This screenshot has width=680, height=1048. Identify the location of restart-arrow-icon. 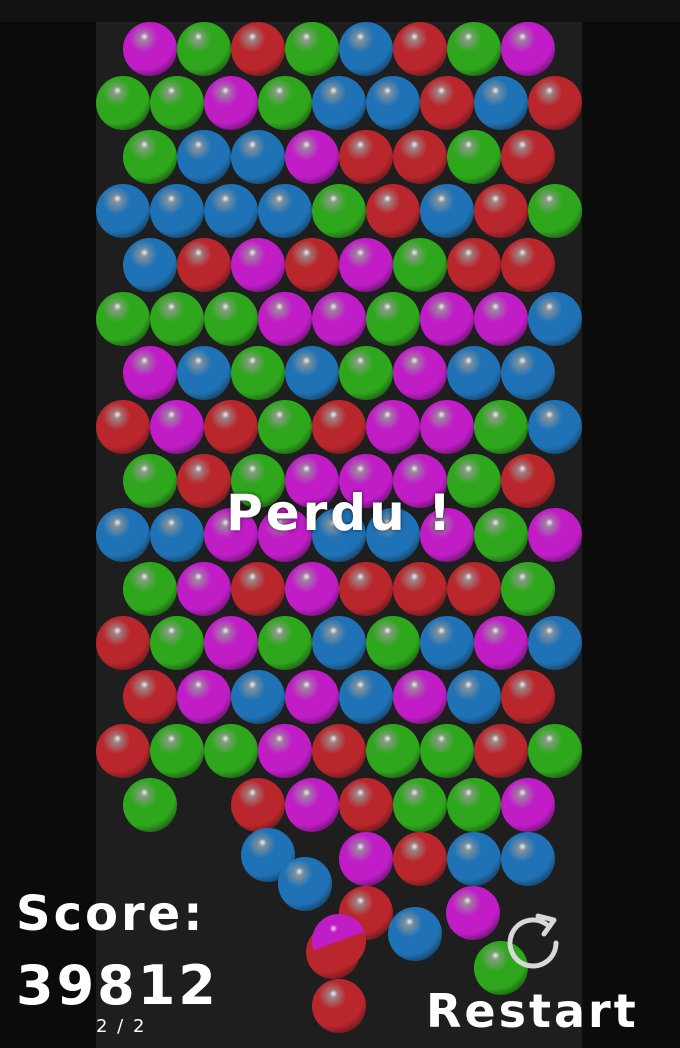
(533, 943).